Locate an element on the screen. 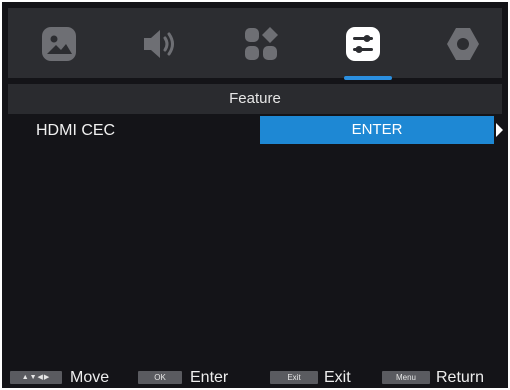  arrow-keys-icon: ▲▼◀▶ is located at coordinates (36, 377).